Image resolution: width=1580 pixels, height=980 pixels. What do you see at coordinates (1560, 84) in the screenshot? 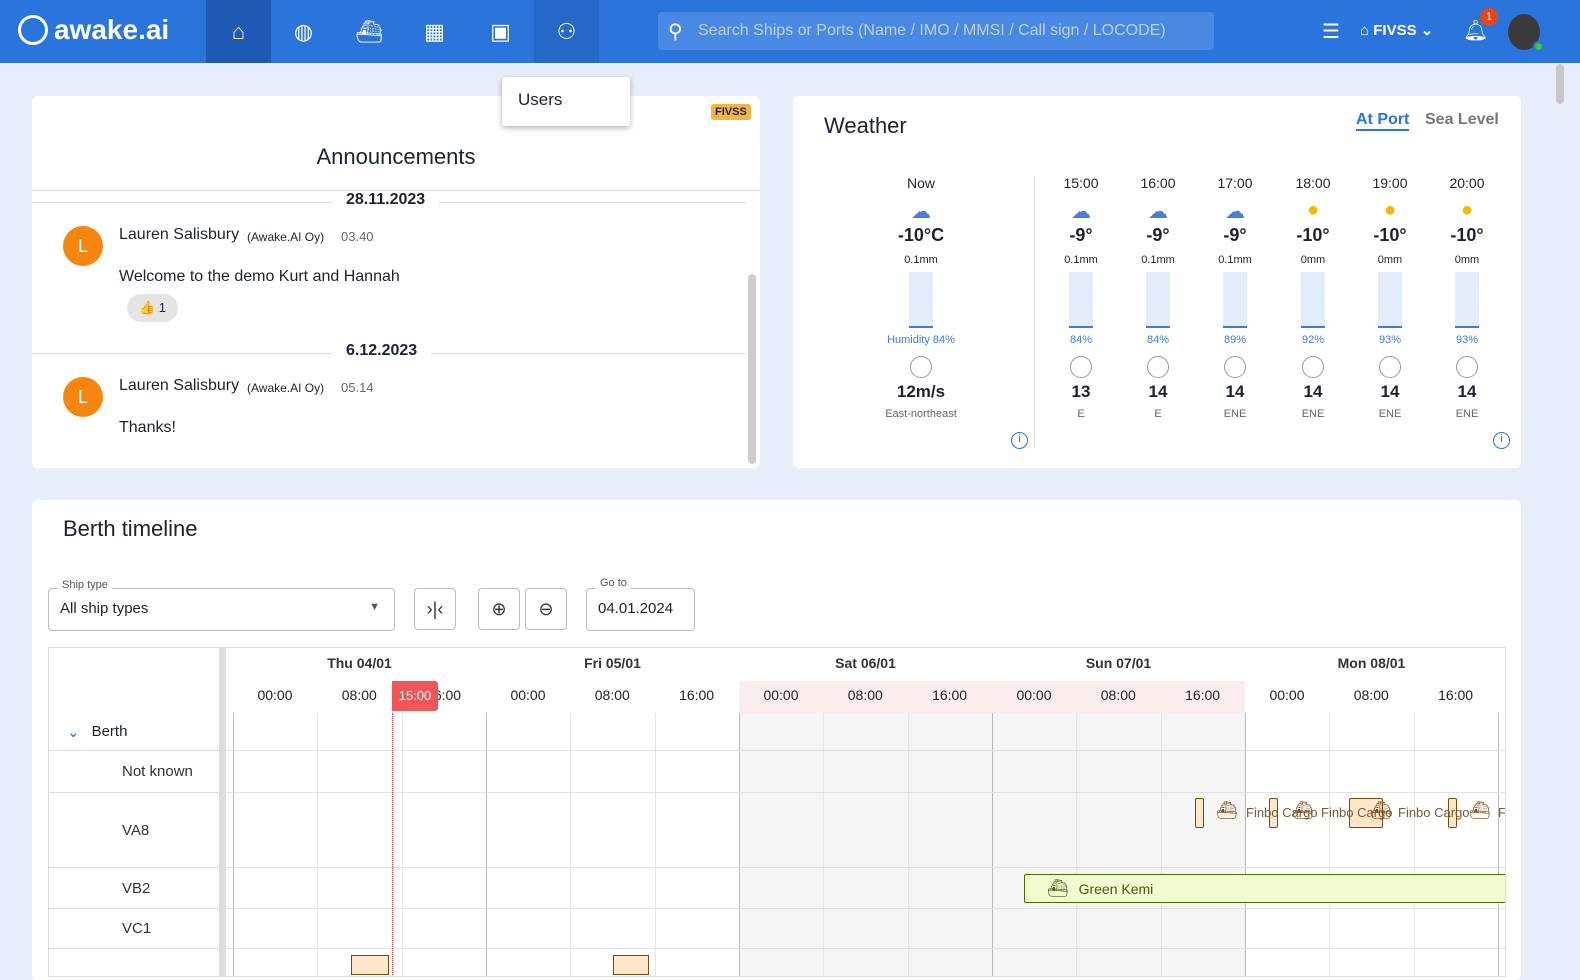
I see `page-scrollbar` at bounding box center [1560, 84].